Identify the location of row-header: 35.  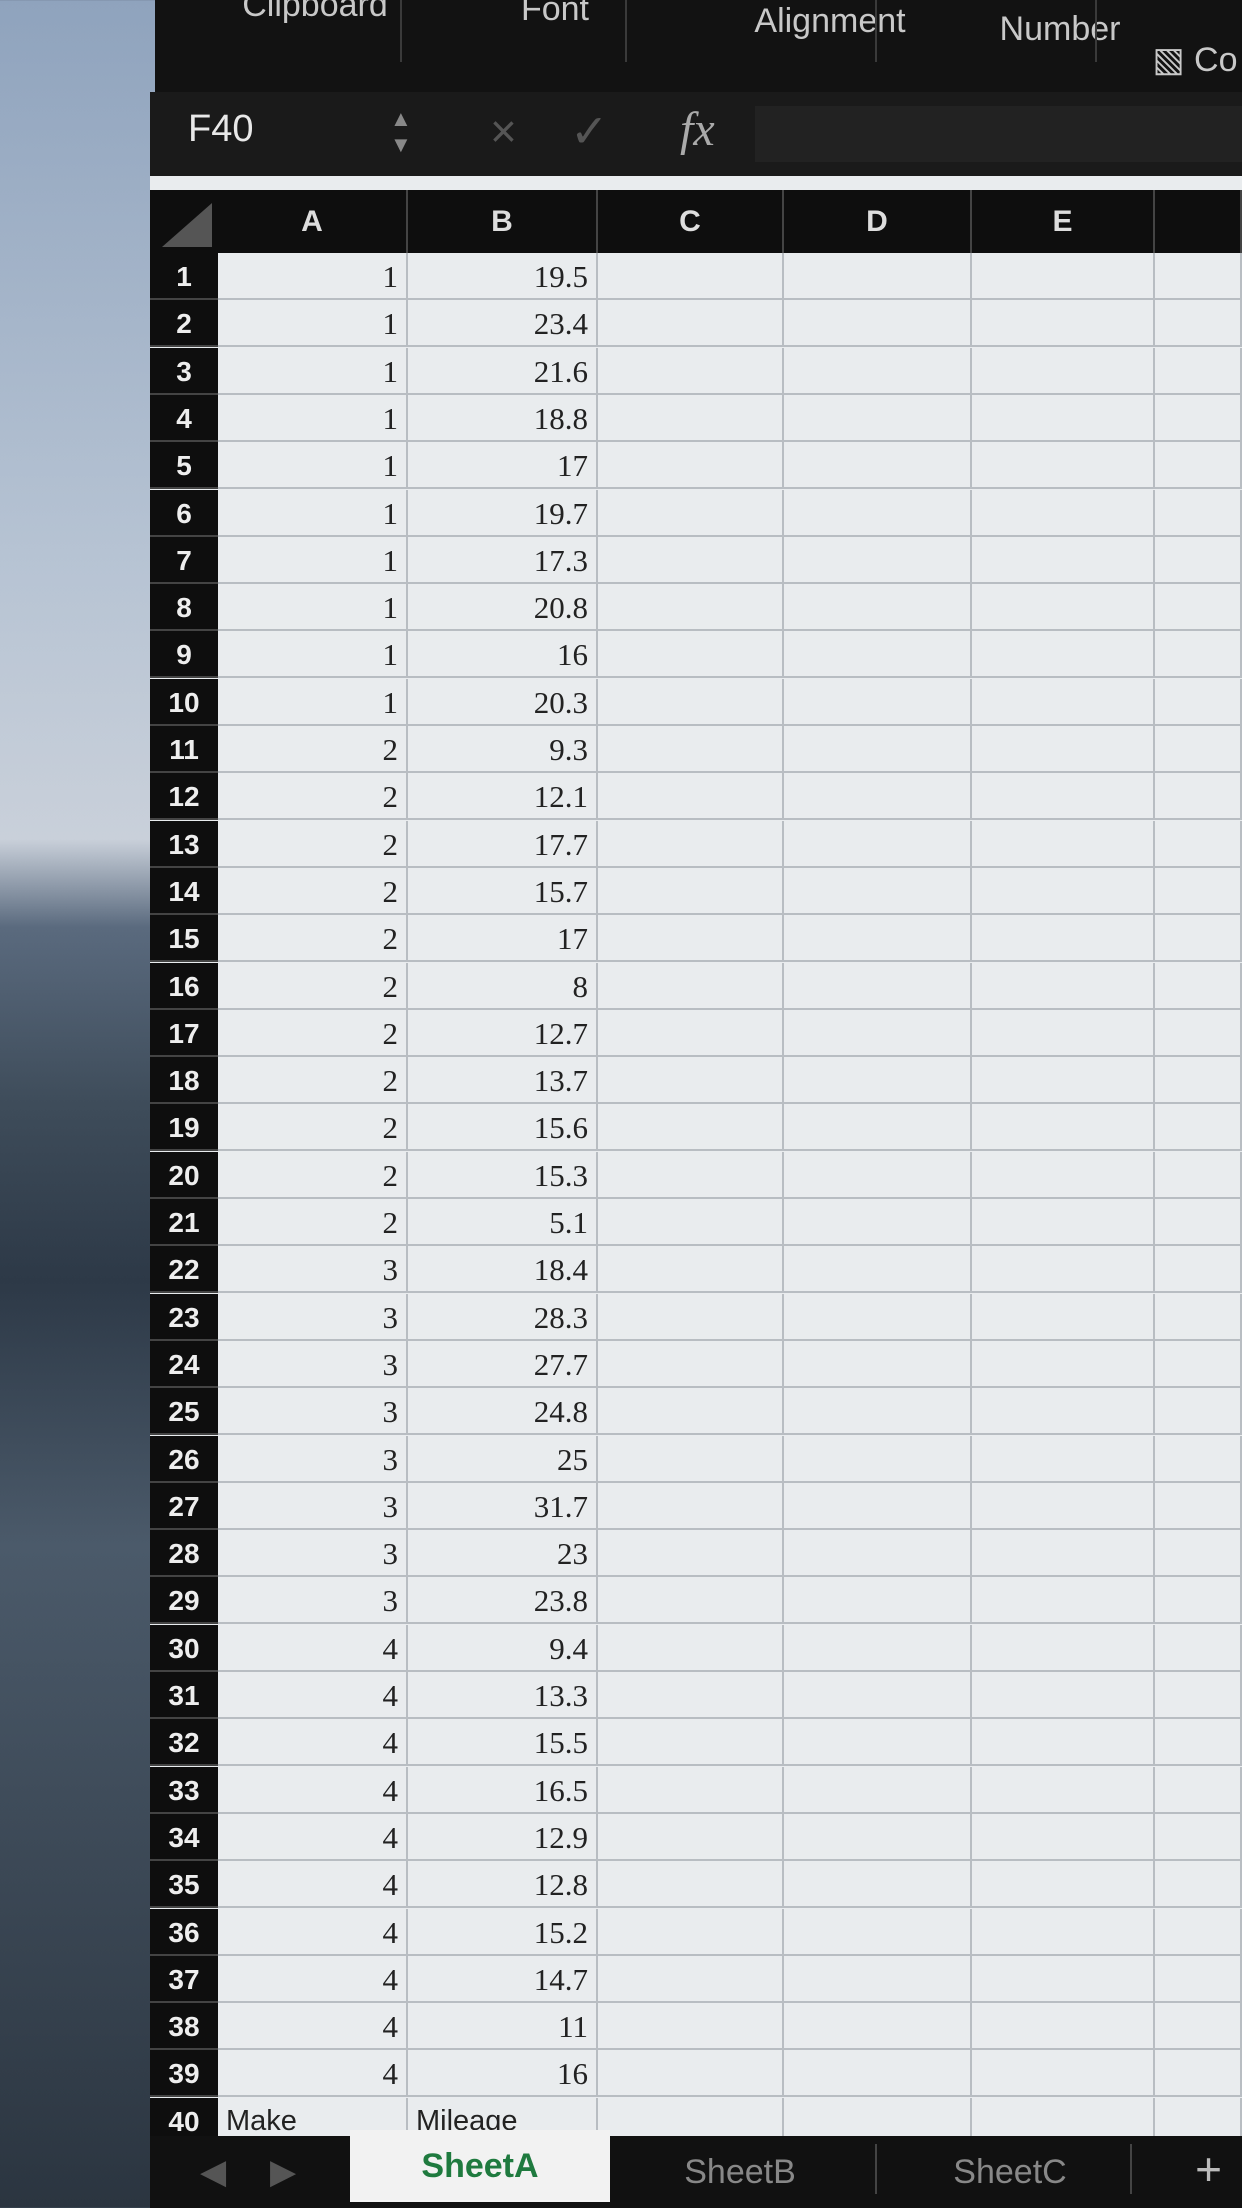
(184, 1885).